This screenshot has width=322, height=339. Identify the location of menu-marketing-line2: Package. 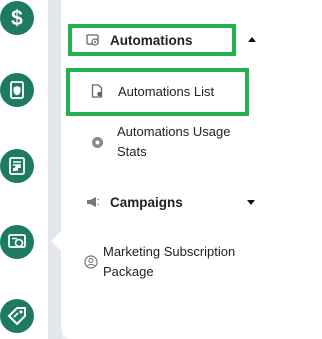
(128, 271).